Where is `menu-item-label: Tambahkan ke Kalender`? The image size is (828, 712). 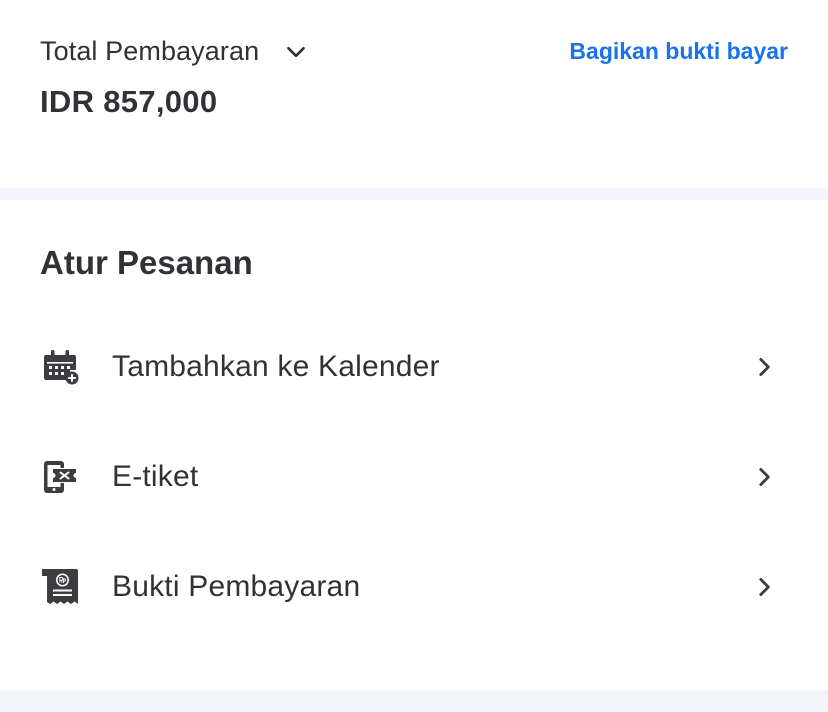 menu-item-label: Tambahkan ke Kalender is located at coordinates (276, 366).